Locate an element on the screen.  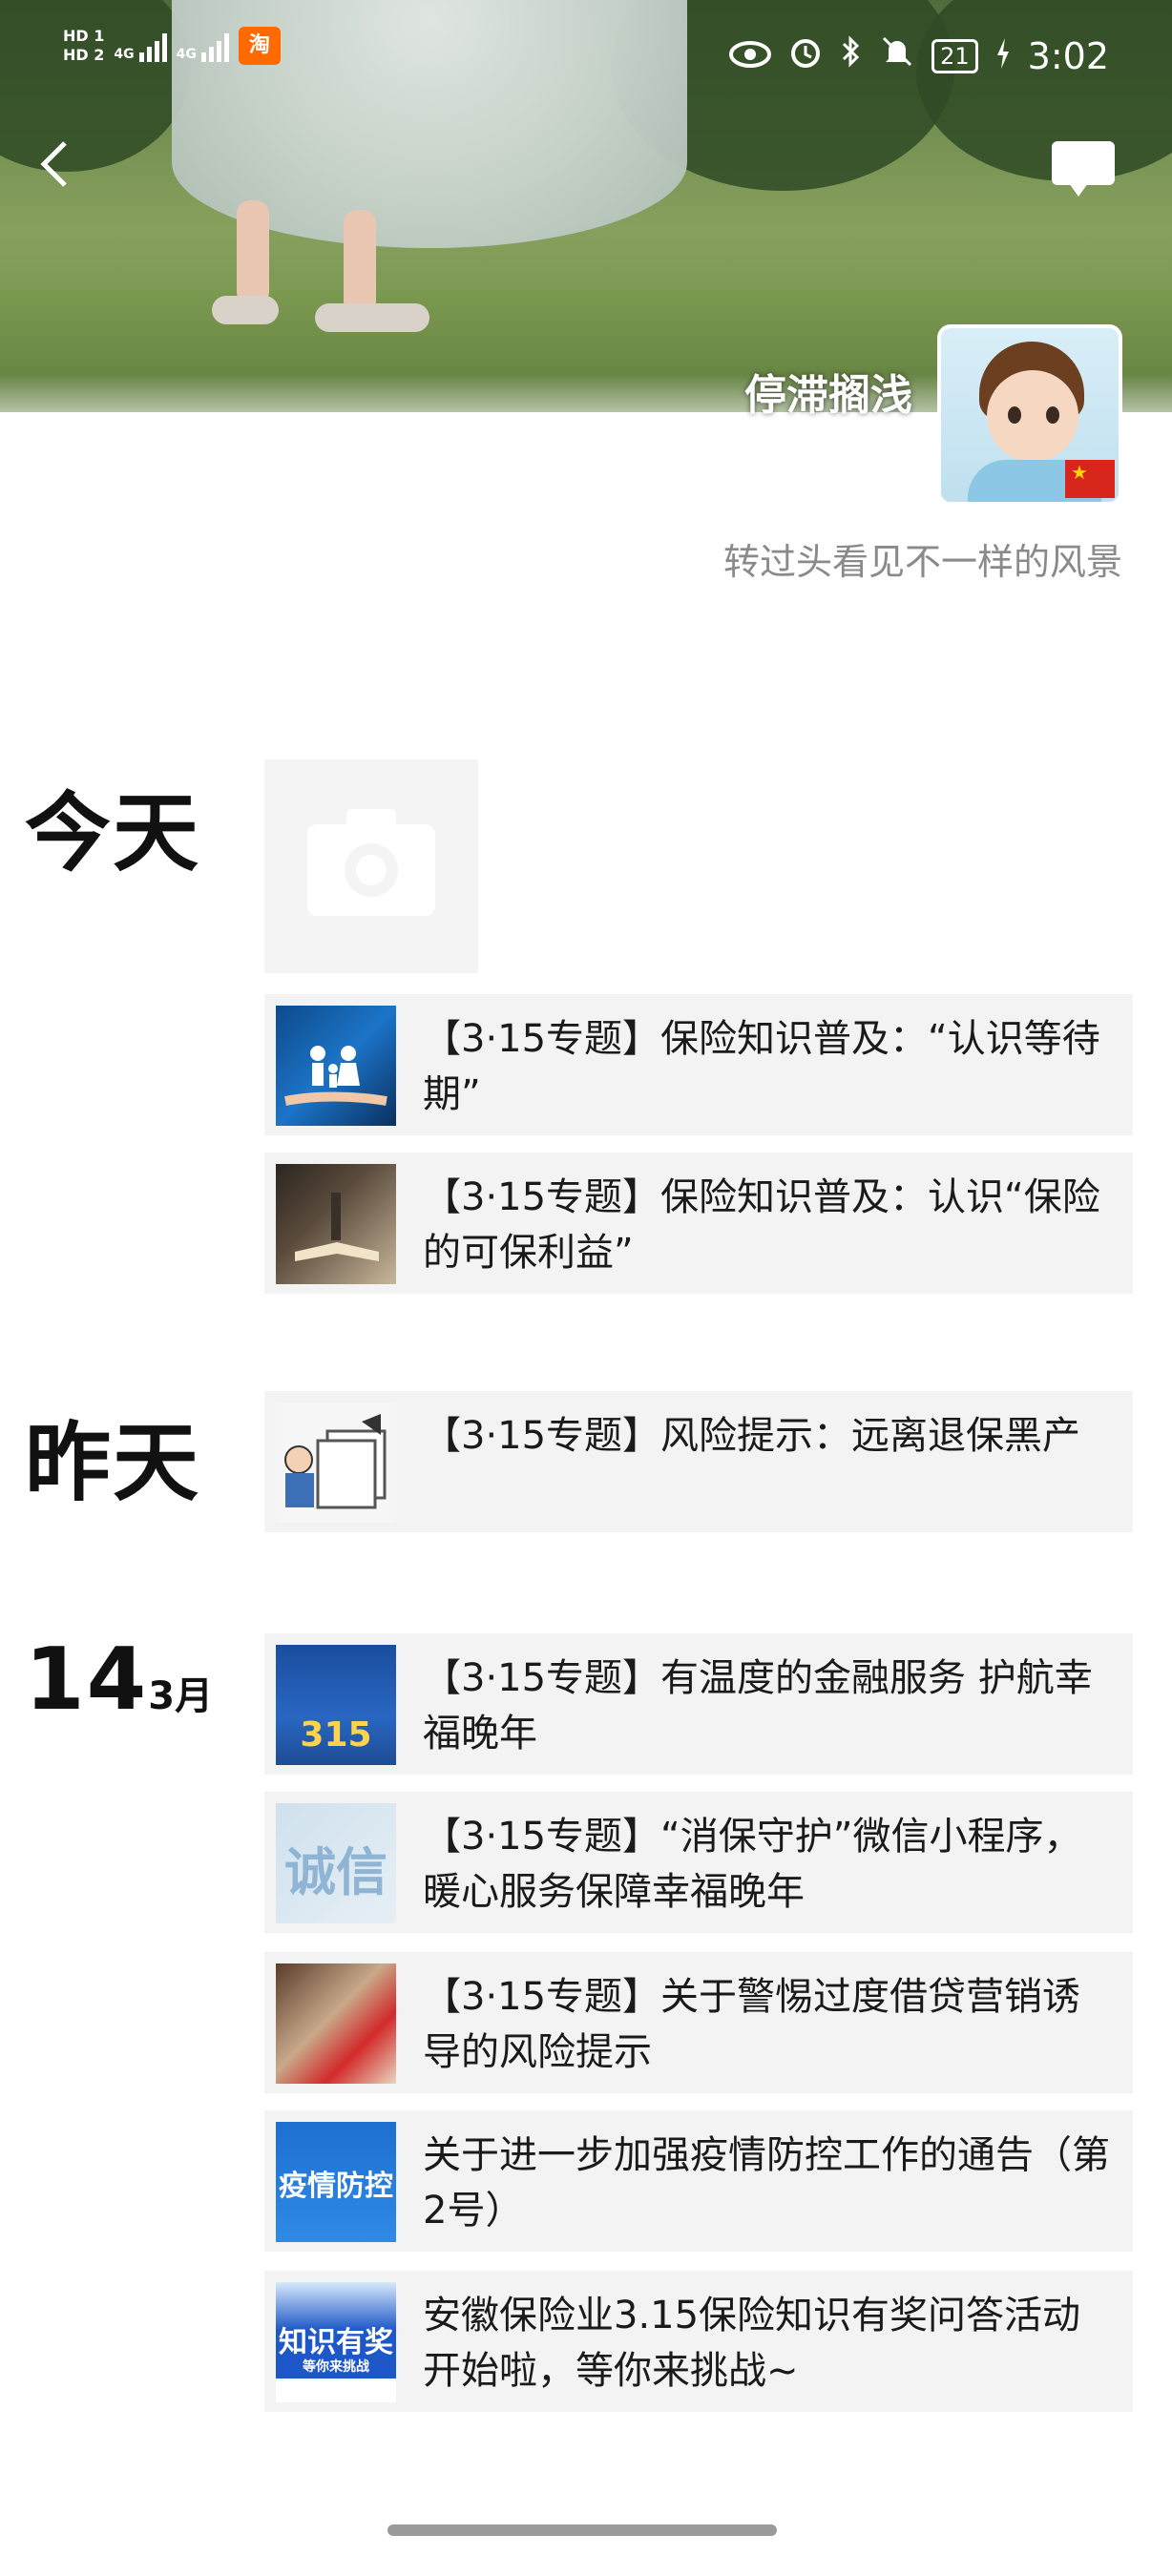
charging-icon is located at coordinates (1003, 56).